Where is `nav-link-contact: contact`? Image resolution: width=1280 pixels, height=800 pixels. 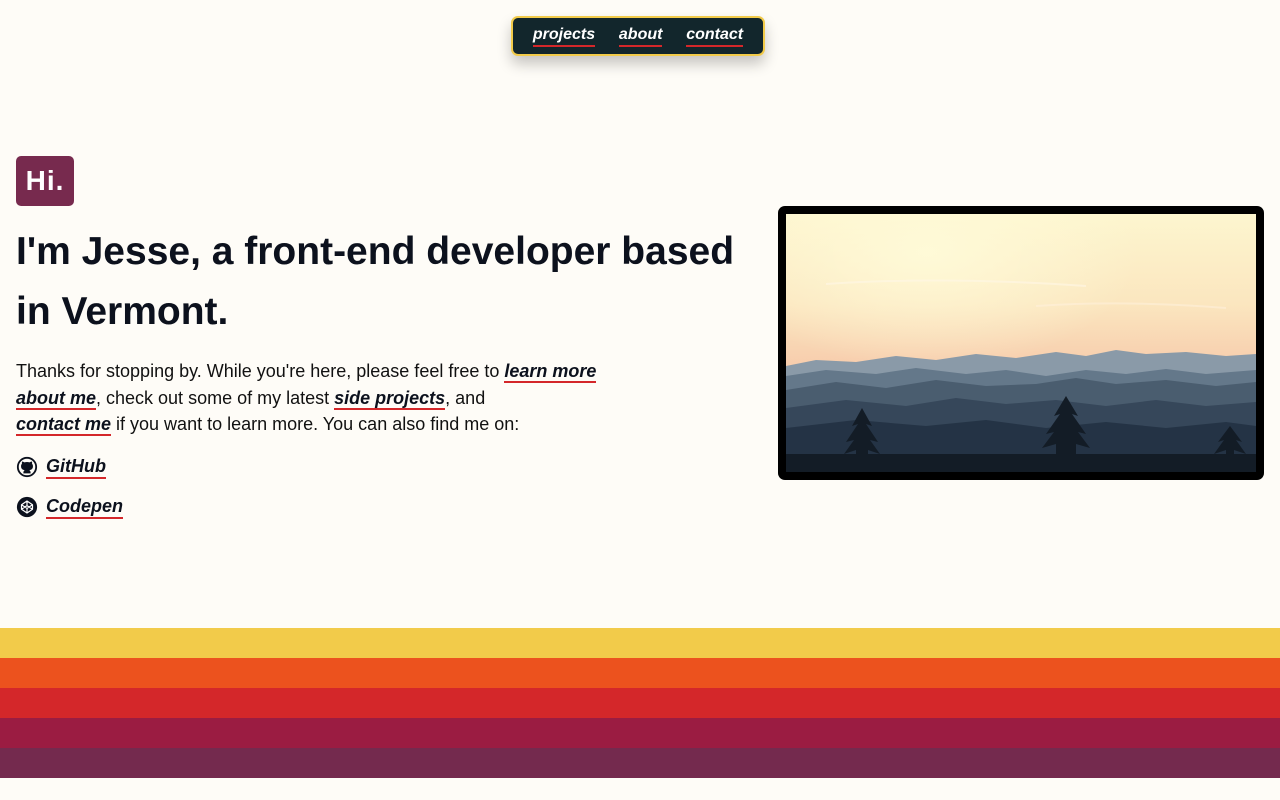
nav-link-contact: contact is located at coordinates (715, 36).